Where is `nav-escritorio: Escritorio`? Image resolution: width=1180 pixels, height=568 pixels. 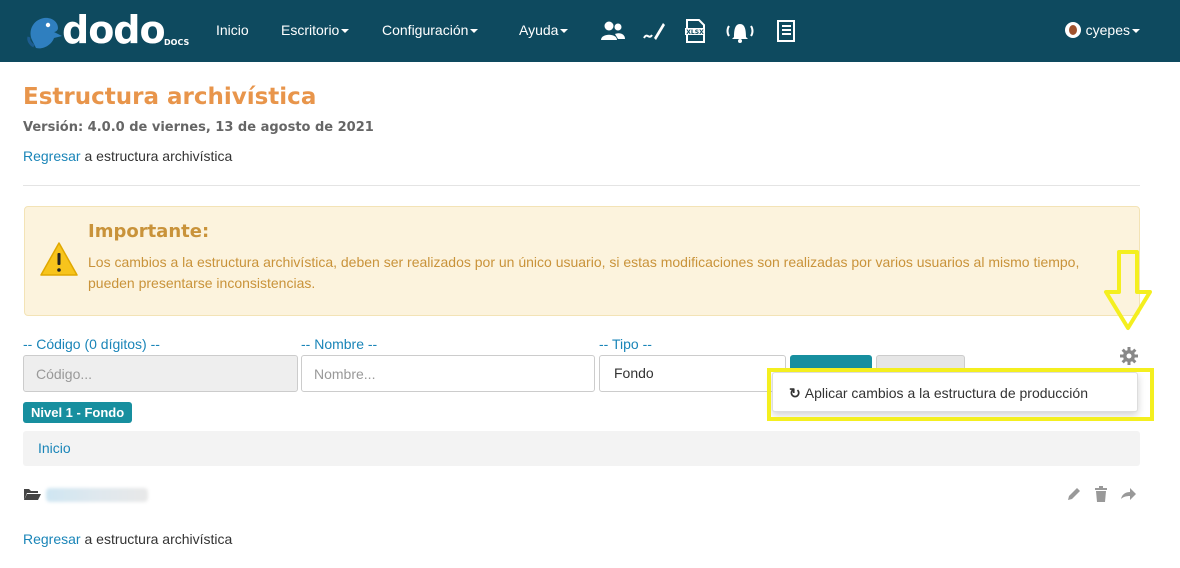
nav-escritorio: Escritorio is located at coordinates (315, 30).